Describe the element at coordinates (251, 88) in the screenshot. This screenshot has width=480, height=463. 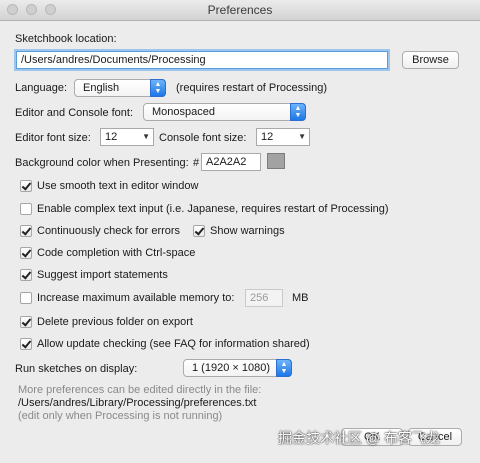
I see `language-restart-note: (requires restart of Processing)` at that location.